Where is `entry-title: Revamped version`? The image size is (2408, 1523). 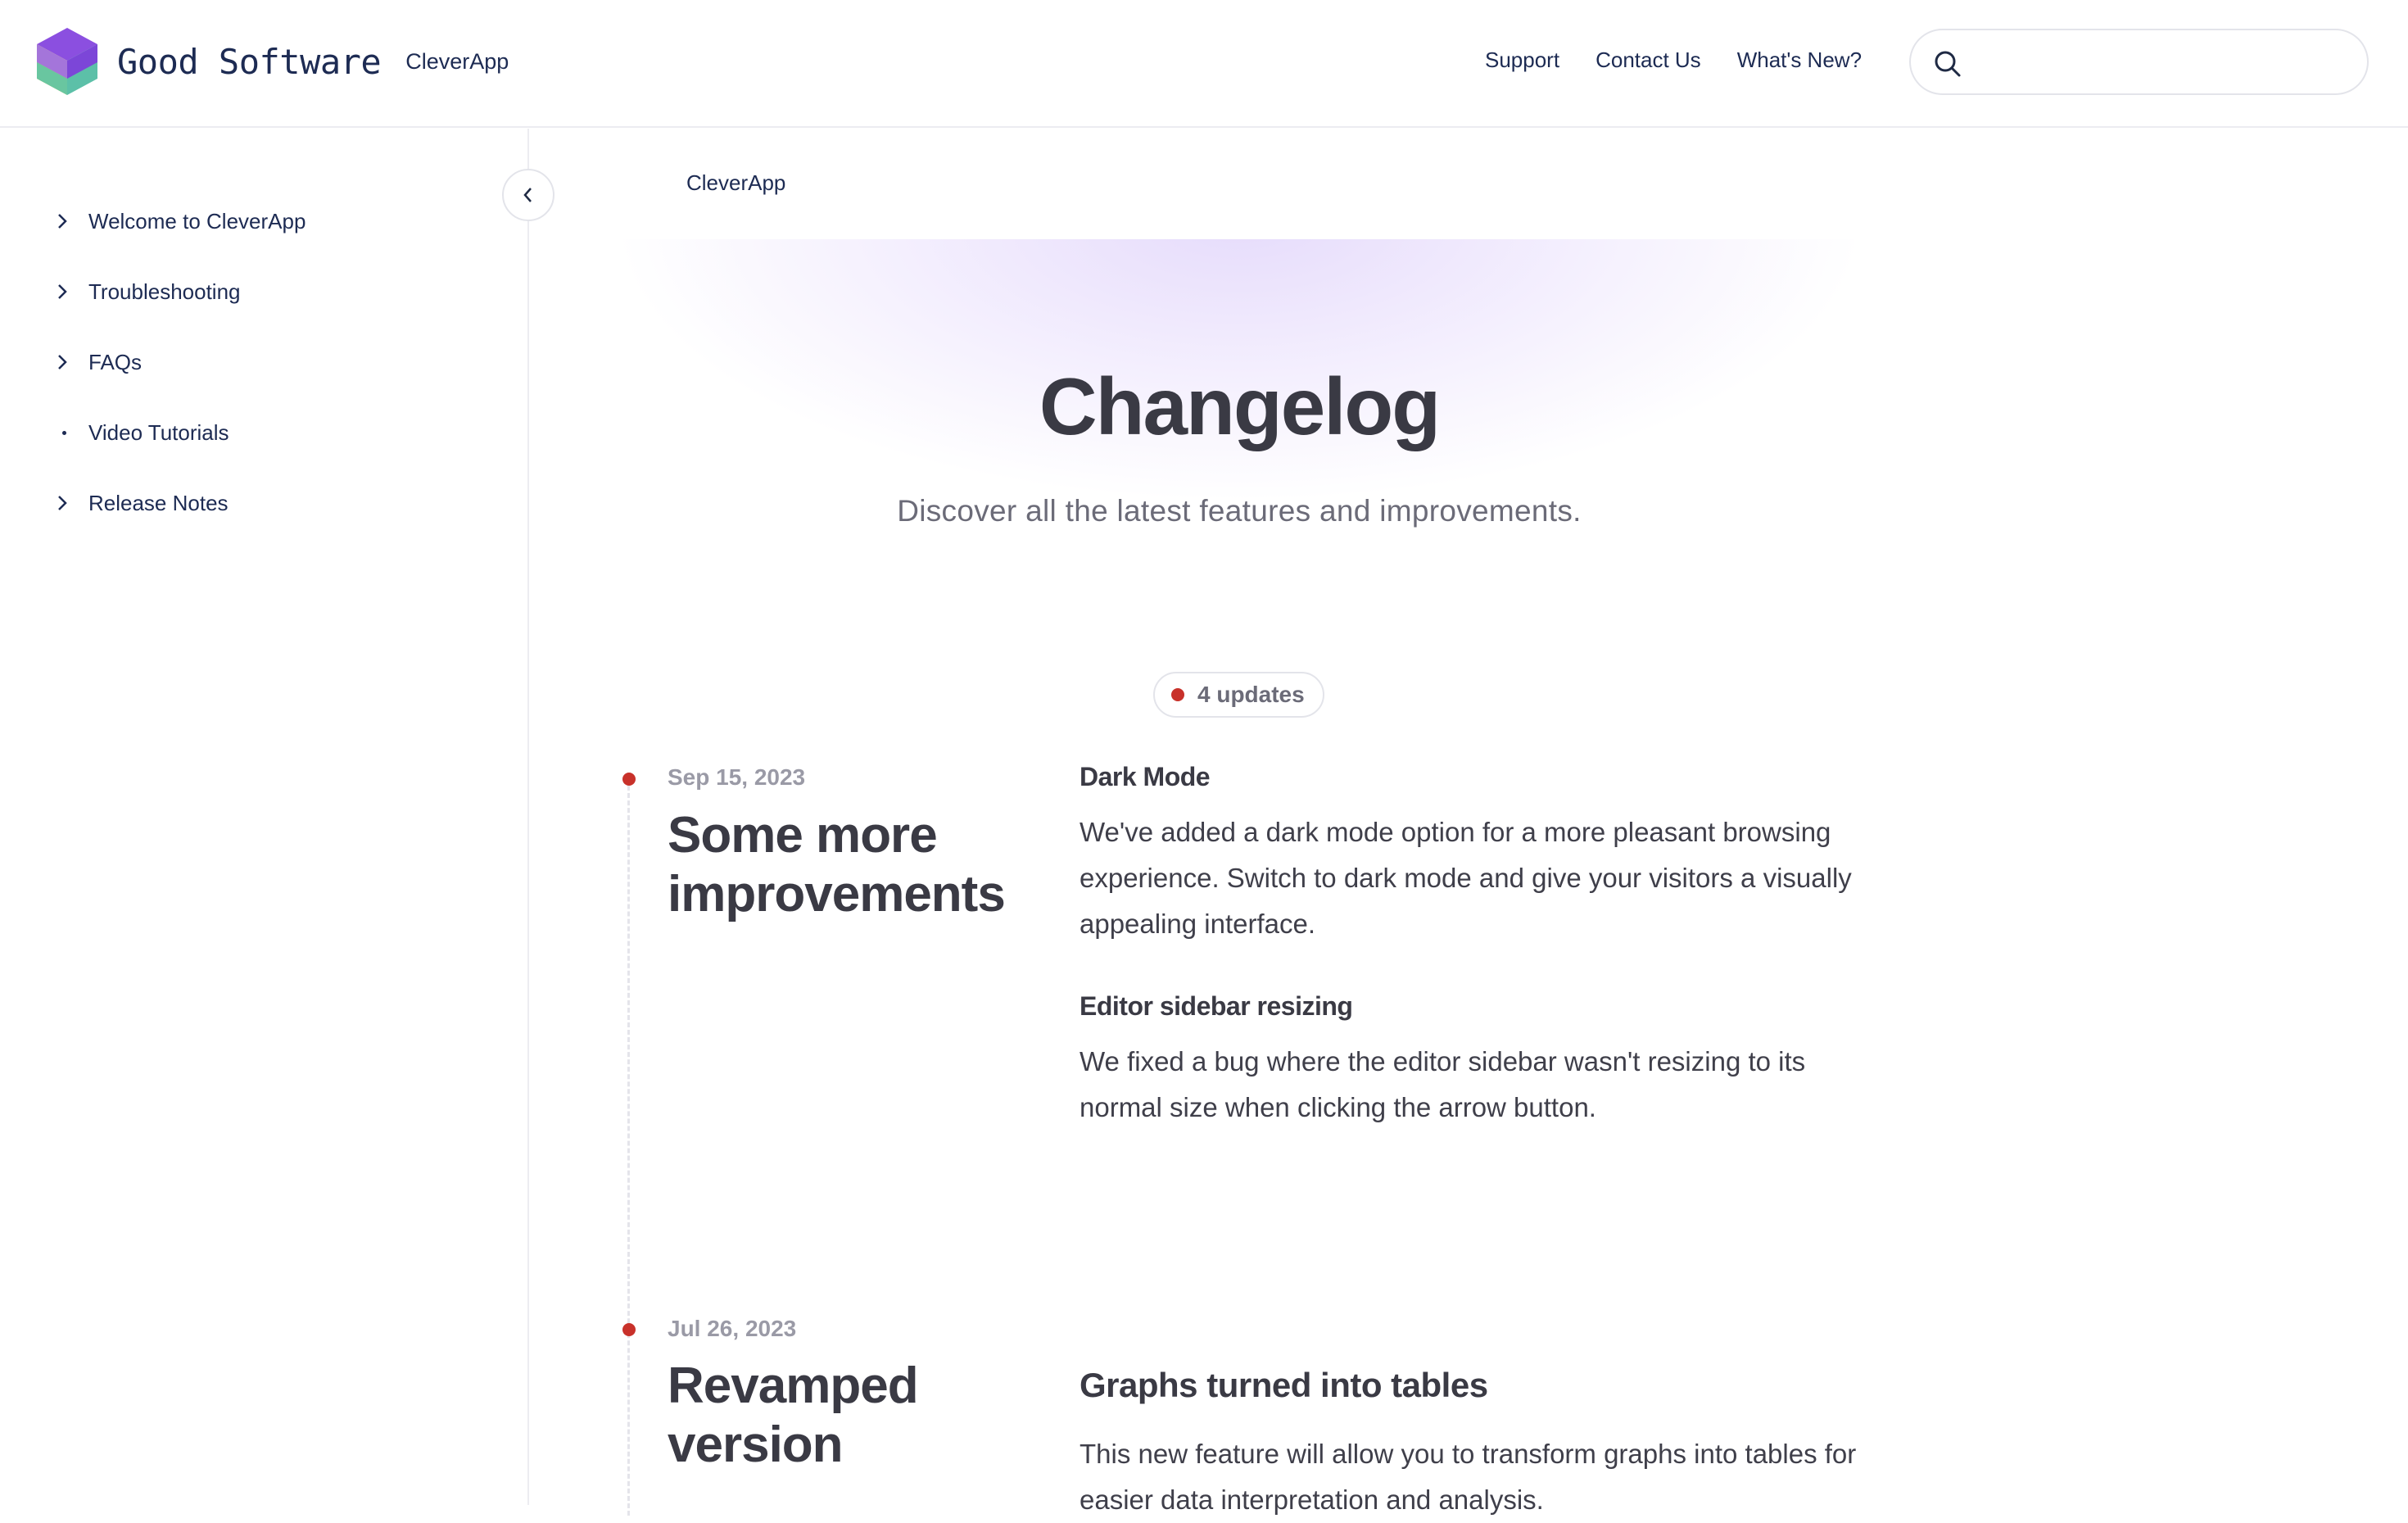
entry-title: Revamped version is located at coordinates (793, 1415).